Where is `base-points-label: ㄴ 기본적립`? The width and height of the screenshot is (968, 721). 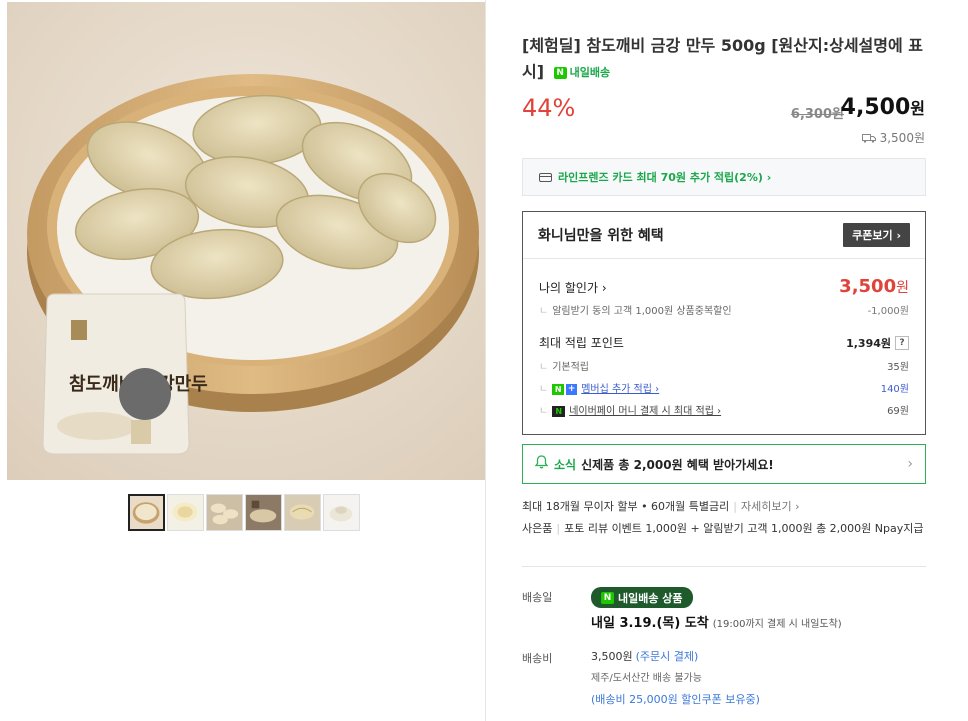 base-points-label: ㄴ 기본적립 is located at coordinates (564, 367).